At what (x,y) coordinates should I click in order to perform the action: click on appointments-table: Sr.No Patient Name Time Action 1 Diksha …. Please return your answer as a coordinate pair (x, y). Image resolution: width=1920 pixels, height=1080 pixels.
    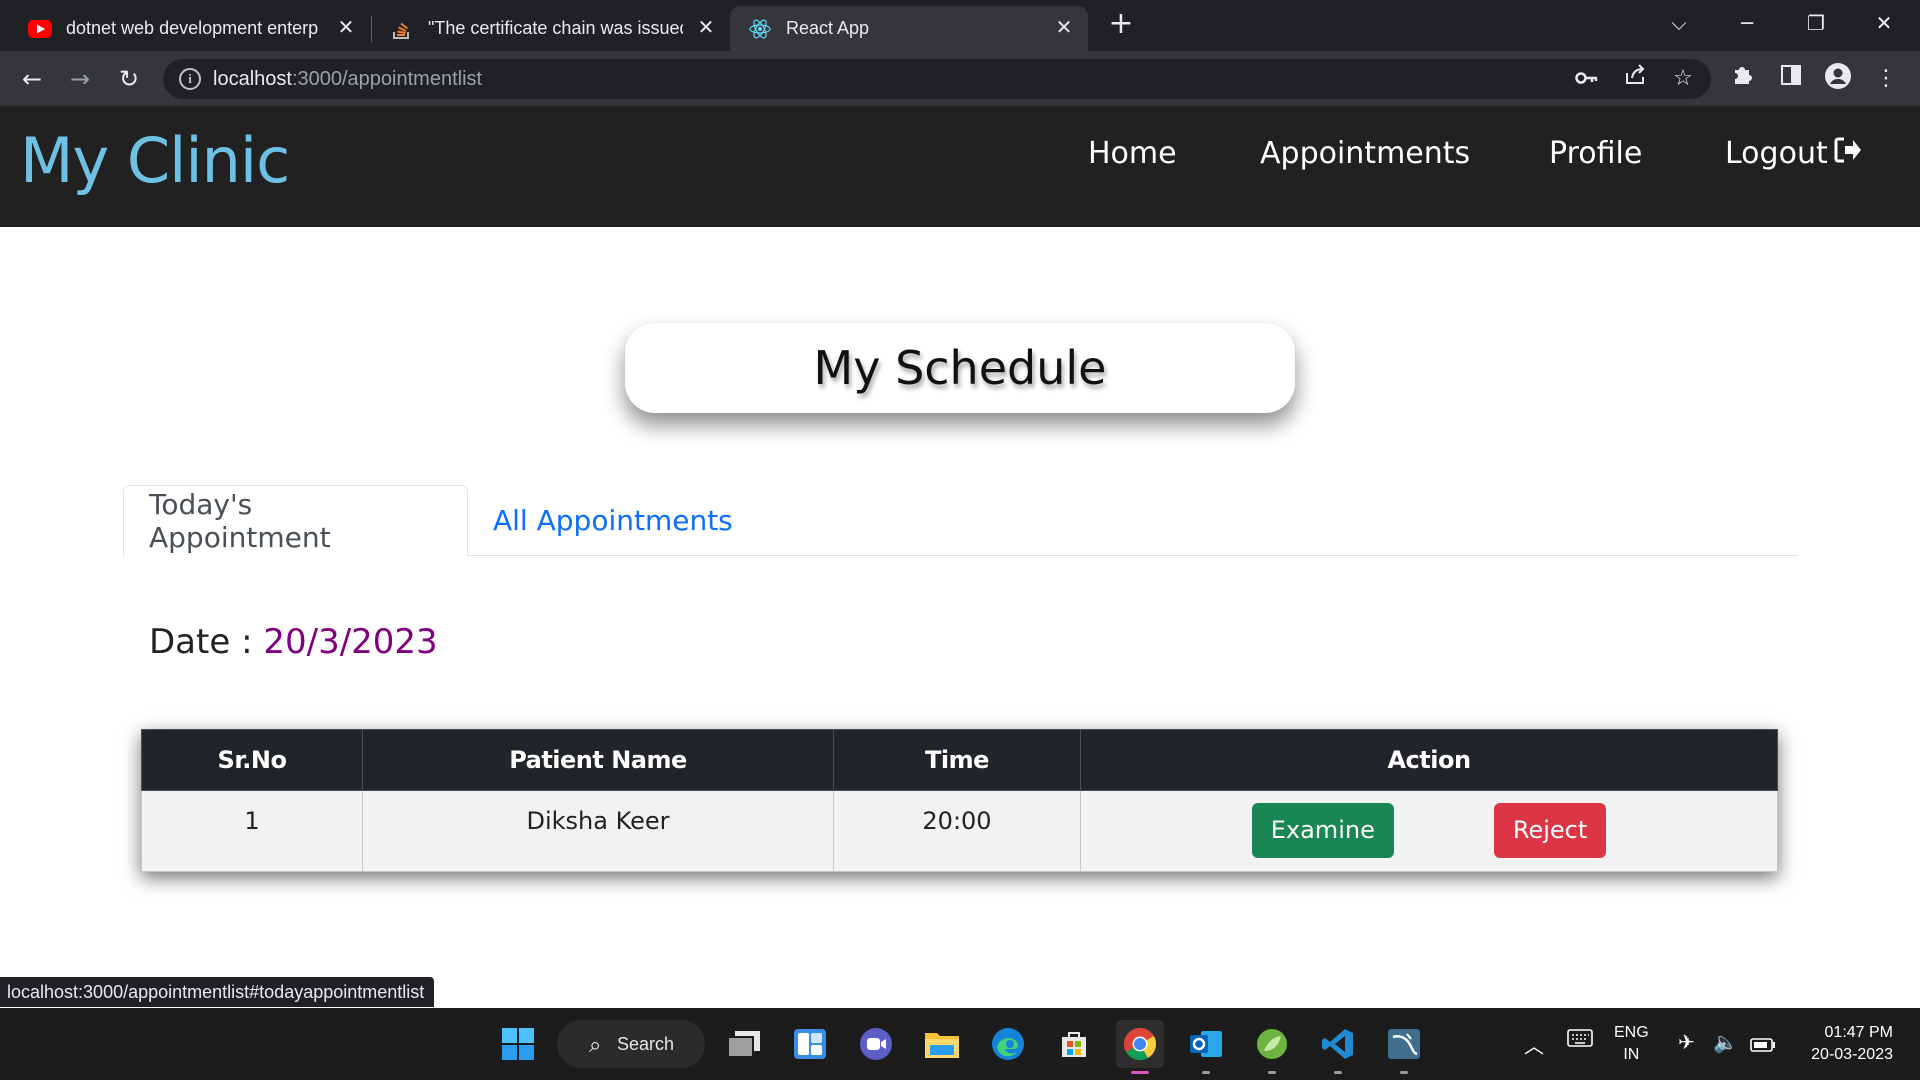
    Looking at the image, I should click on (959, 800).